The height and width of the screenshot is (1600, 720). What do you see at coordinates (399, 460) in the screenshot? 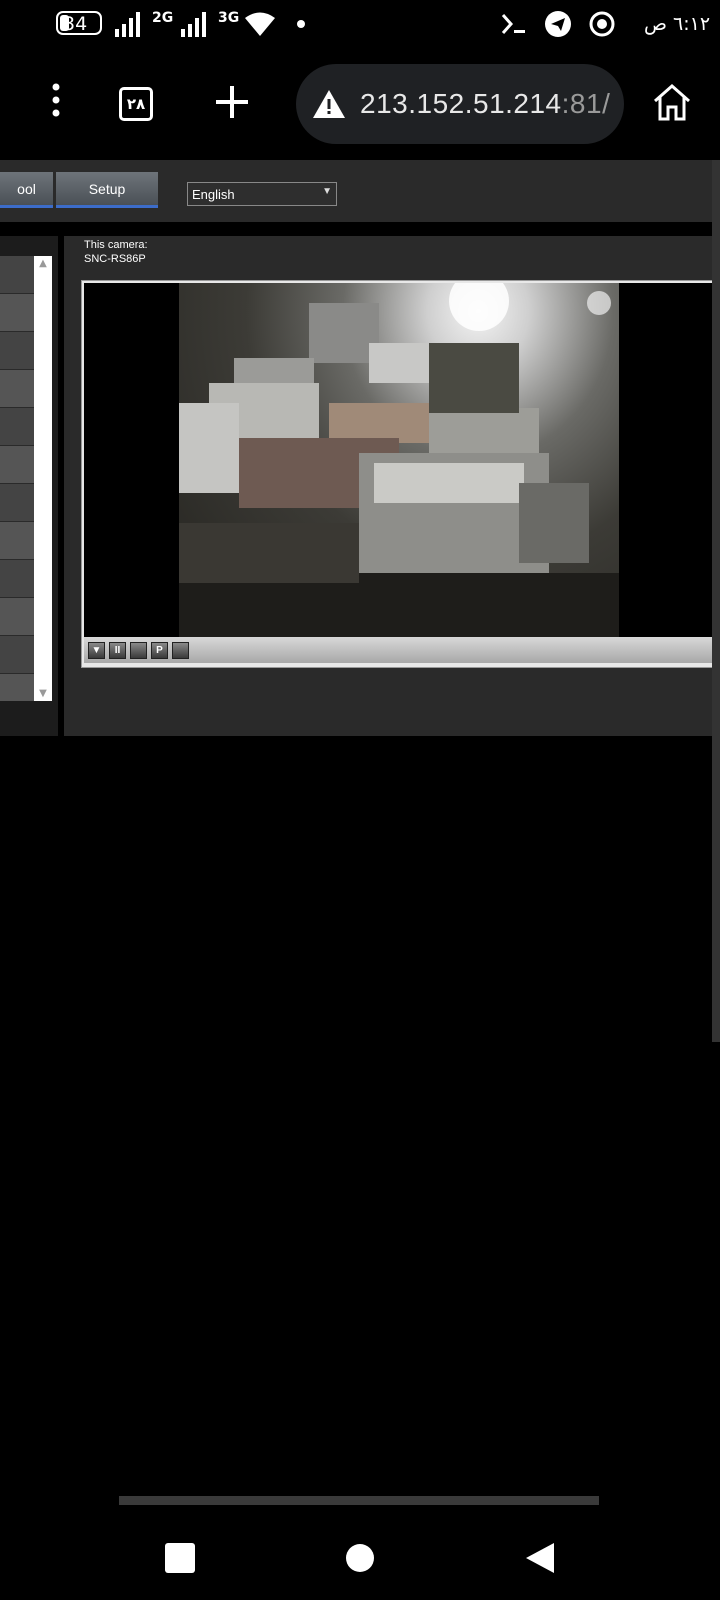
I see `camera-feed-image` at bounding box center [399, 460].